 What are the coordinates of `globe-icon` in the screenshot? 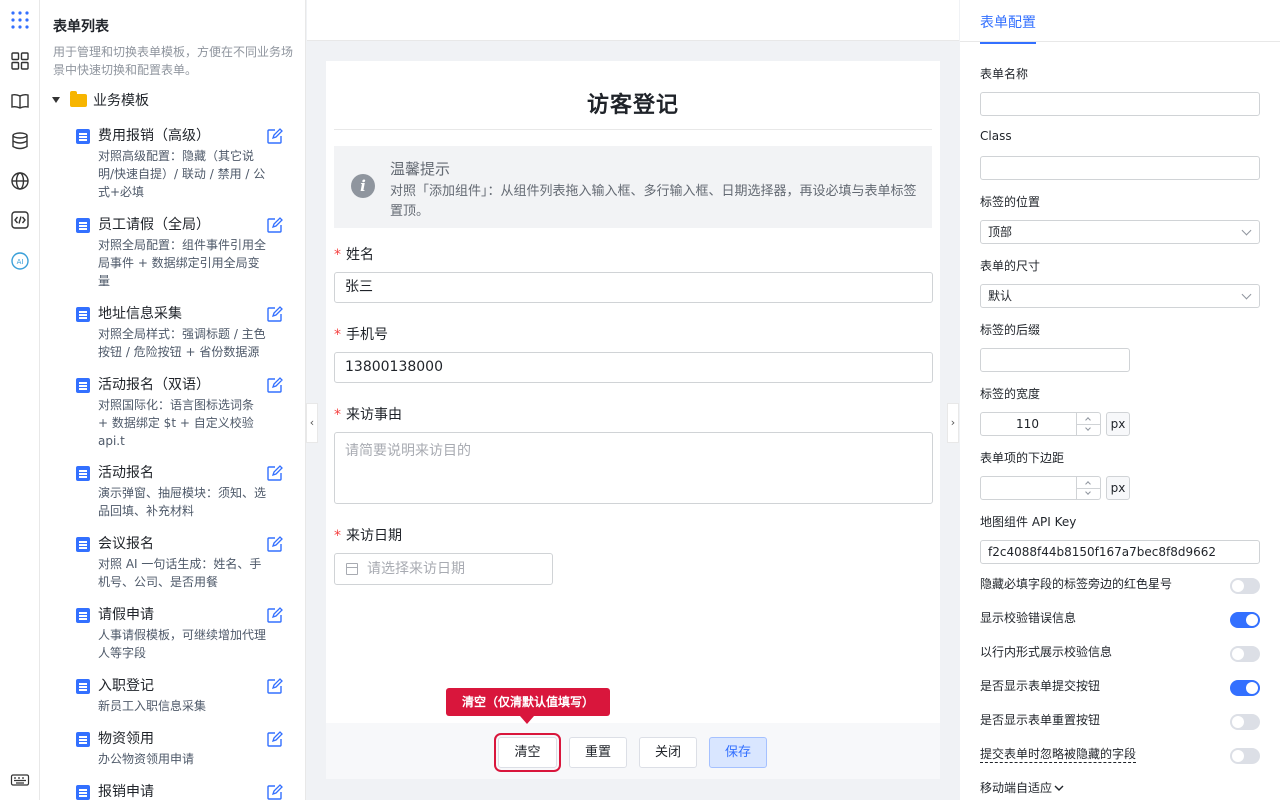 It's located at (20, 181).